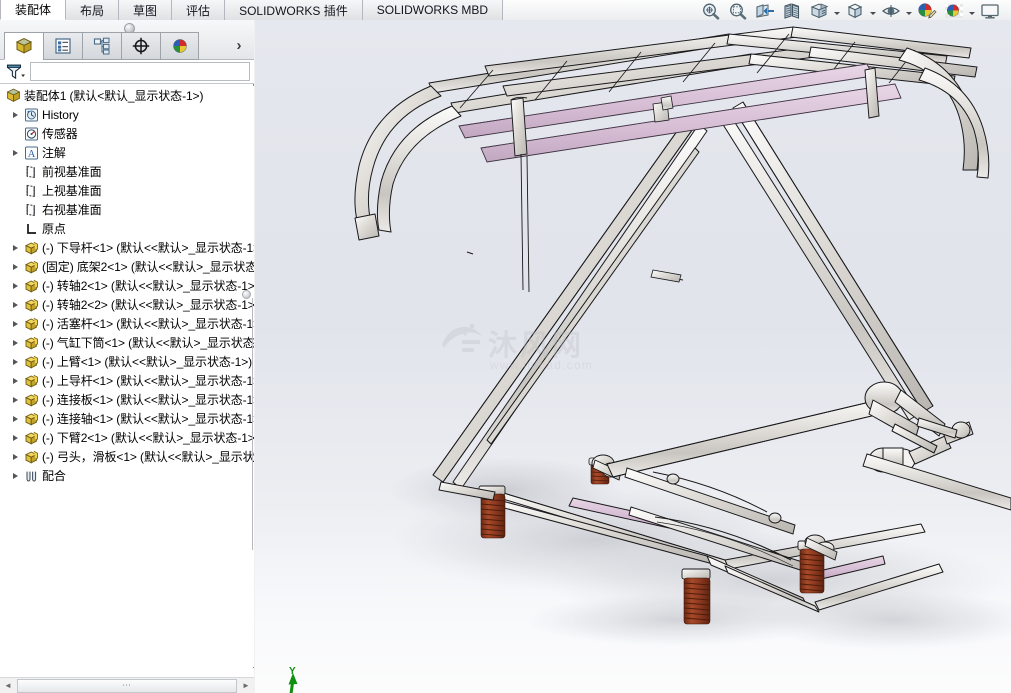 The height and width of the screenshot is (693, 1011). I want to click on annotation-icon: A, so click(31, 152).